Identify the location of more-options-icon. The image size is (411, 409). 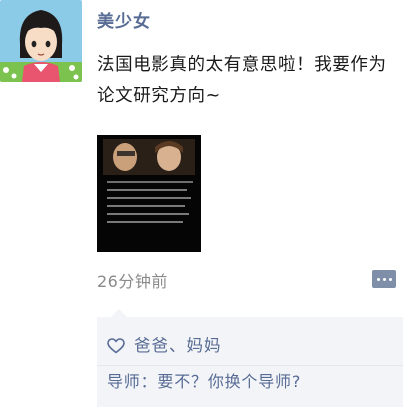
(378, 279).